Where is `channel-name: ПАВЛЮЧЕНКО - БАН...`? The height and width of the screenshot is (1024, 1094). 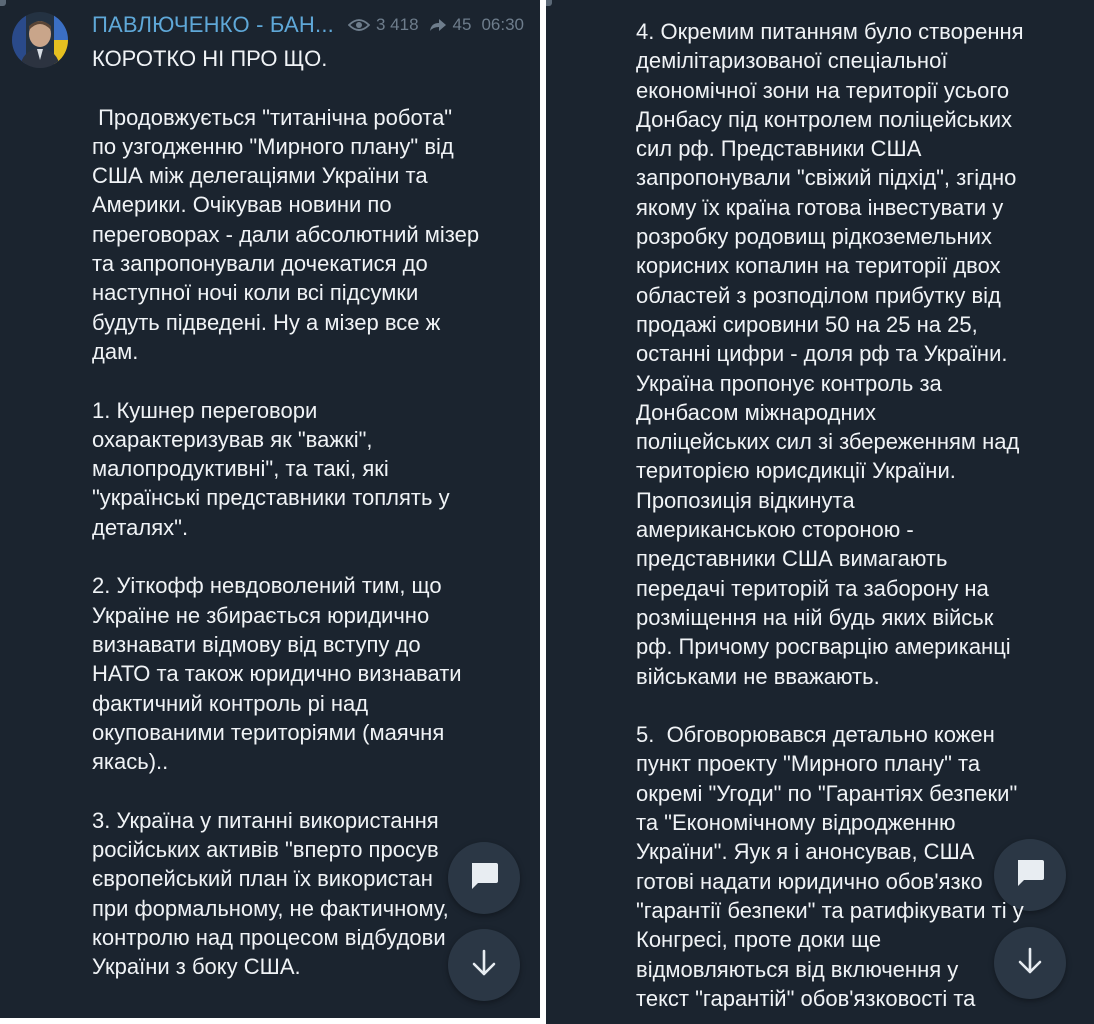
channel-name: ПАВЛЮЧЕНКО - БАН... is located at coordinates (213, 25).